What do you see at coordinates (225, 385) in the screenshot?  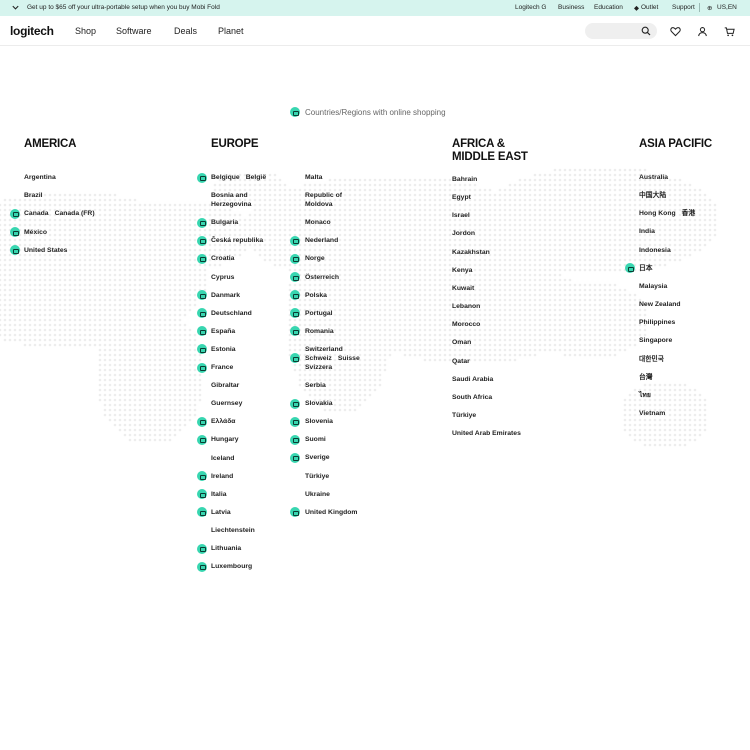 I see `country-link: Gibraltar` at bounding box center [225, 385].